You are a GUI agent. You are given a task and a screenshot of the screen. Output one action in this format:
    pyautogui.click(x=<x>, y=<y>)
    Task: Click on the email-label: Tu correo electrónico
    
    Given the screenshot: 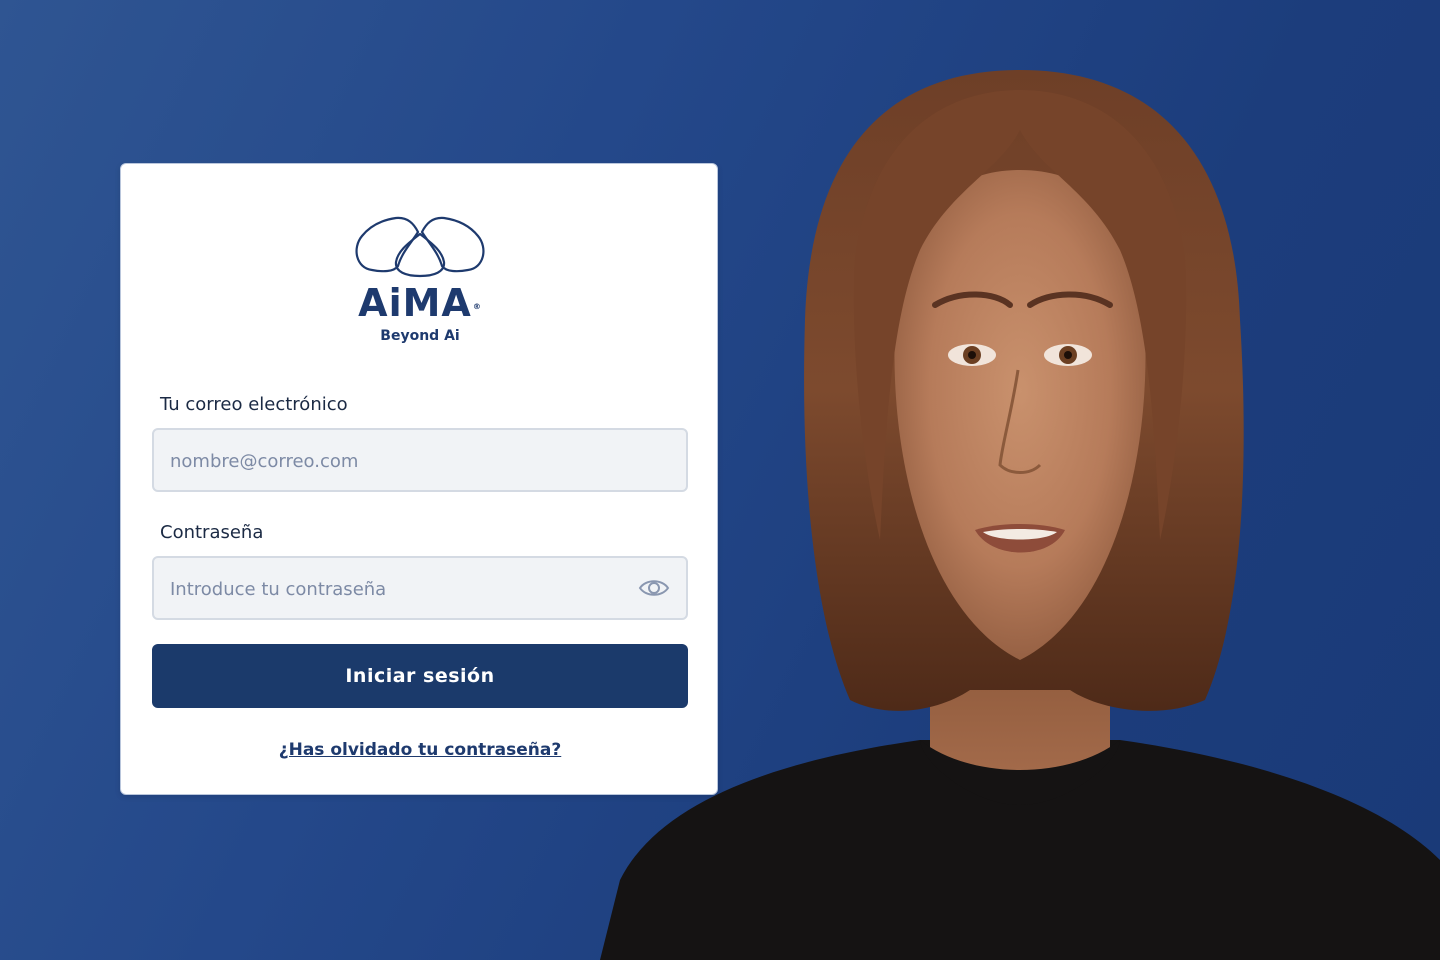 What is the action you would take?
    pyautogui.click(x=254, y=404)
    